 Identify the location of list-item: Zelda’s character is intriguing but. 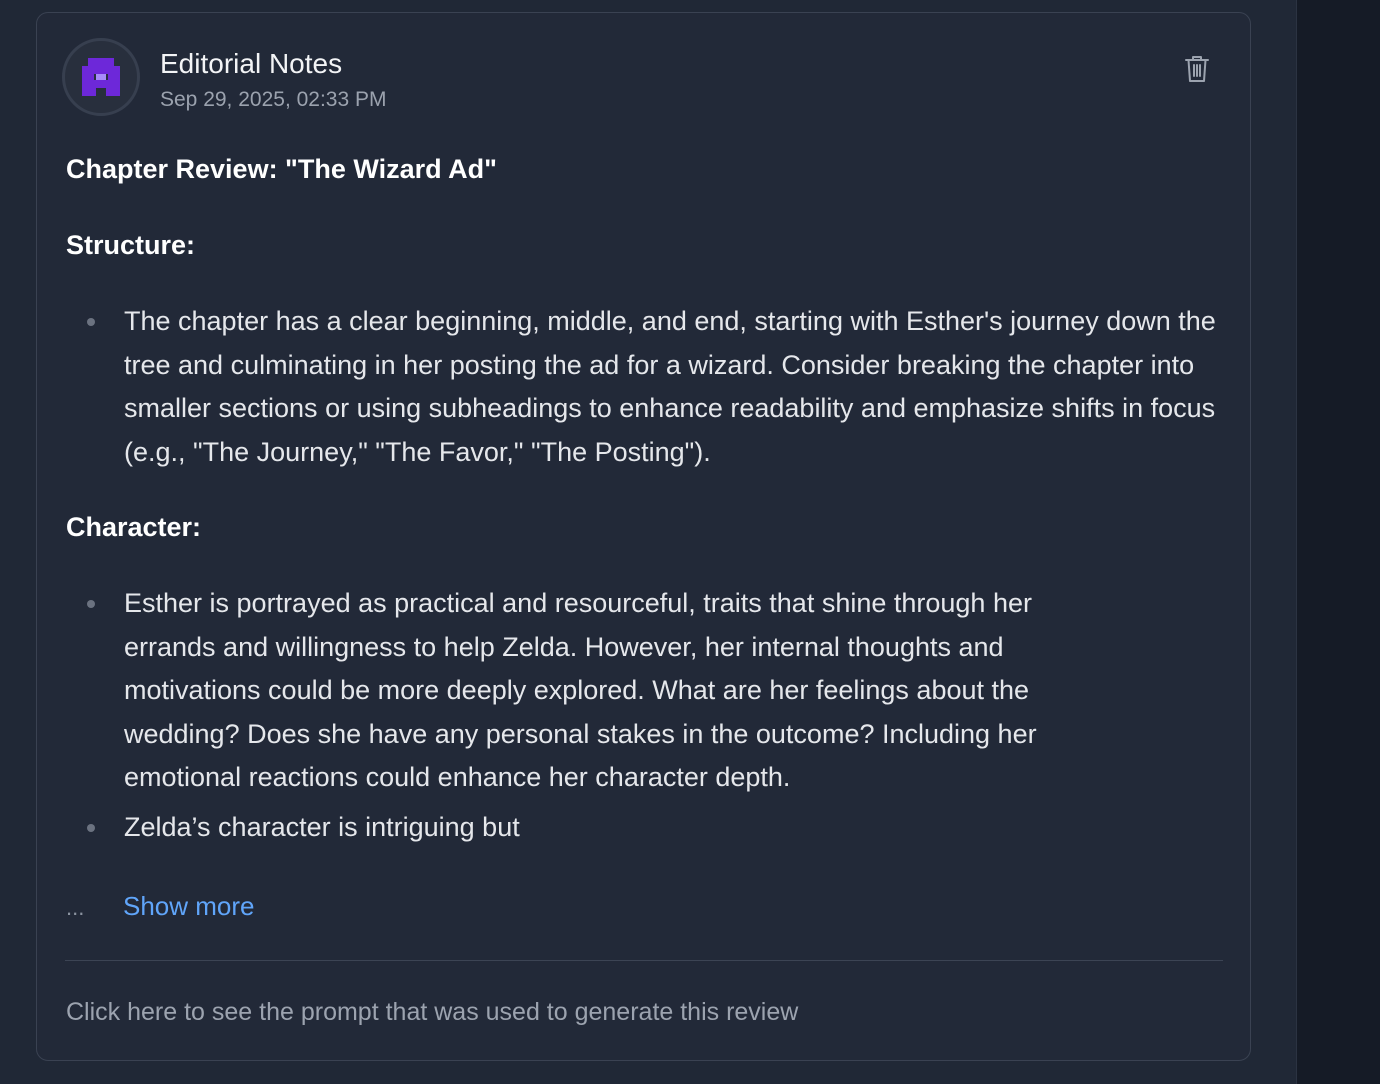
(599, 828).